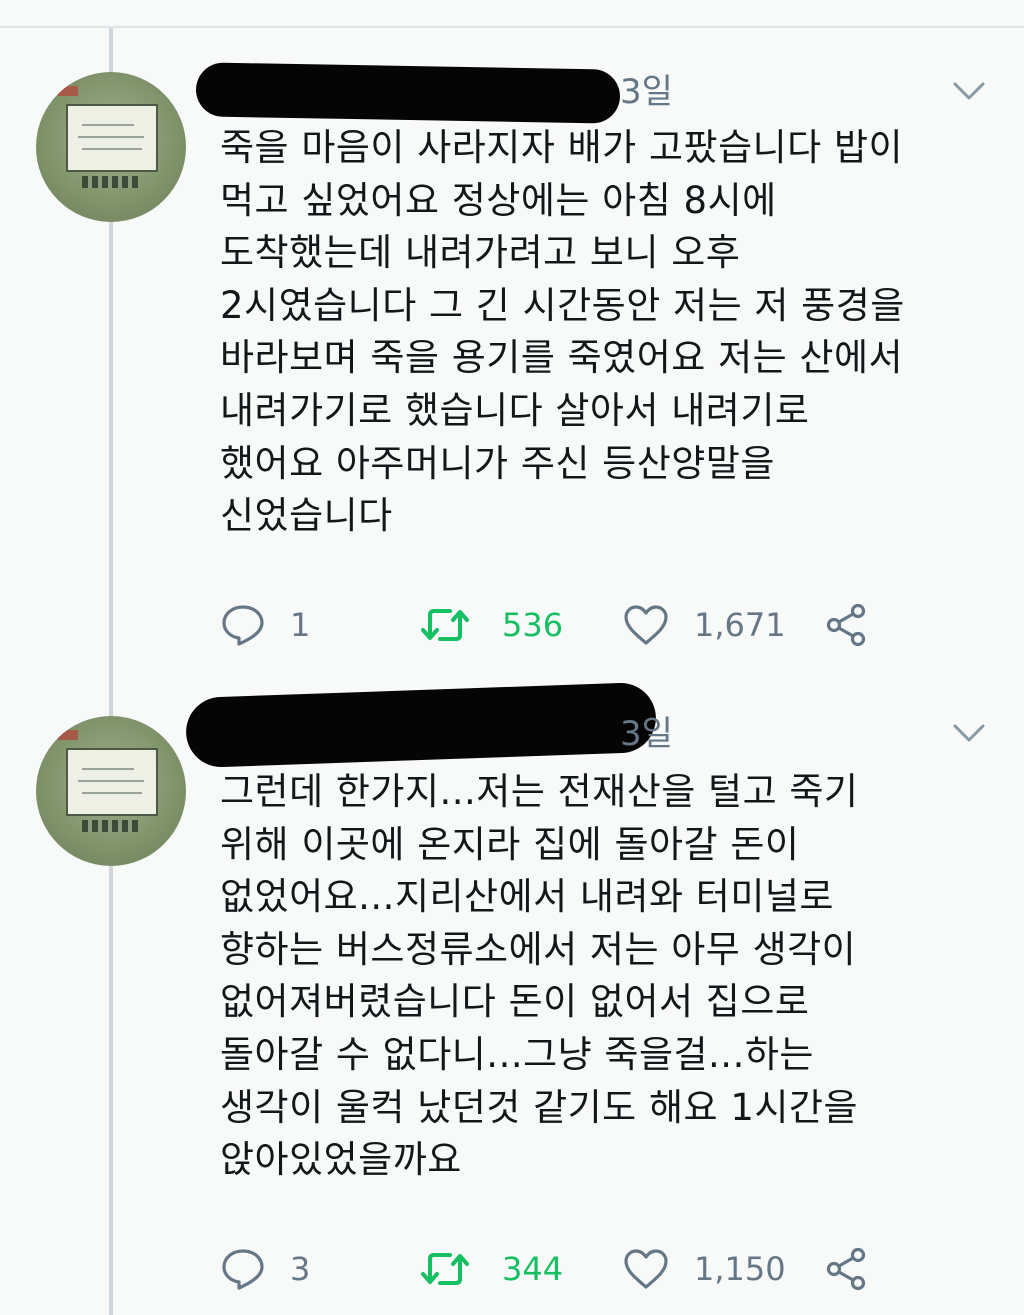  I want to click on tweet-actions: 3 344 1,150, so click(550, 1269).